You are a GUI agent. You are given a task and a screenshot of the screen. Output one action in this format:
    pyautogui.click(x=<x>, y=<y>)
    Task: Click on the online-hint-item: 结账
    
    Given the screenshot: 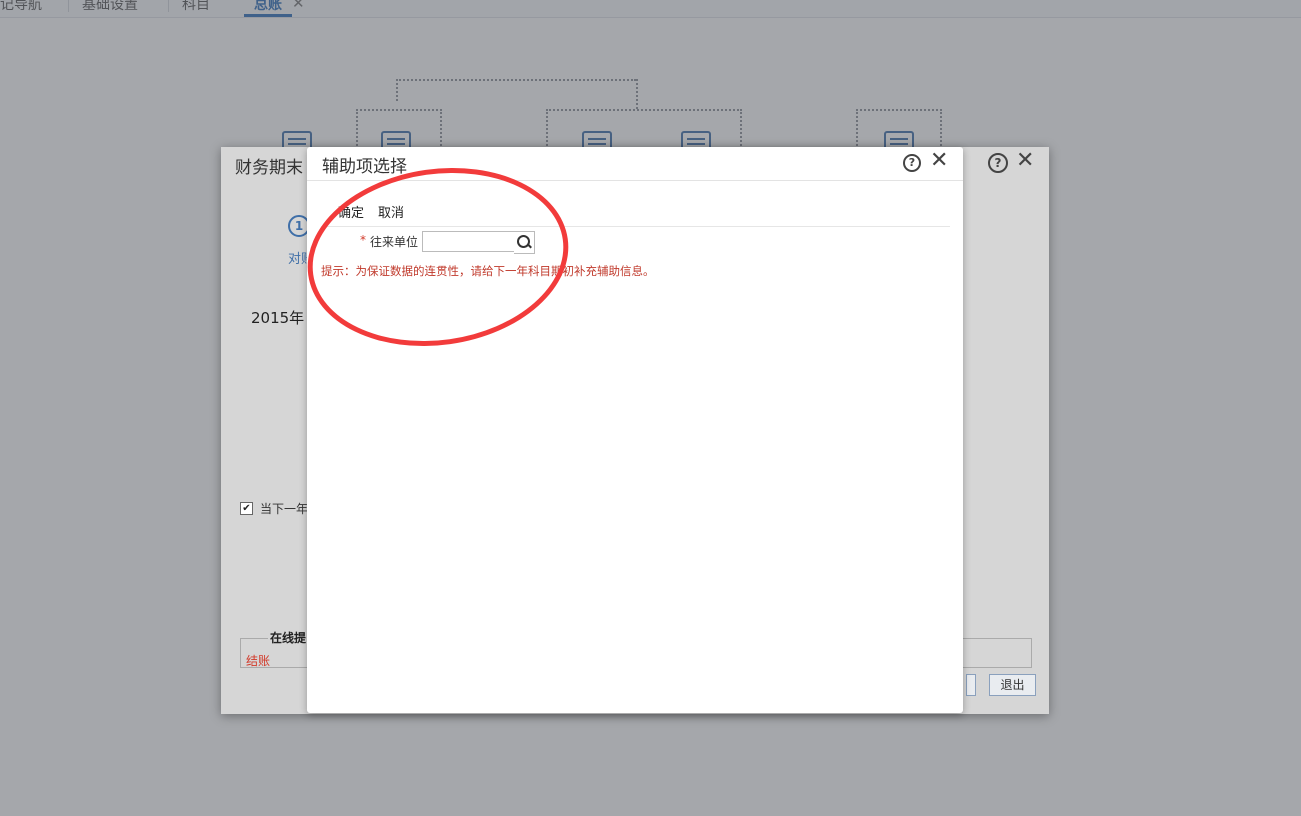 What is the action you would take?
    pyautogui.click(x=258, y=660)
    